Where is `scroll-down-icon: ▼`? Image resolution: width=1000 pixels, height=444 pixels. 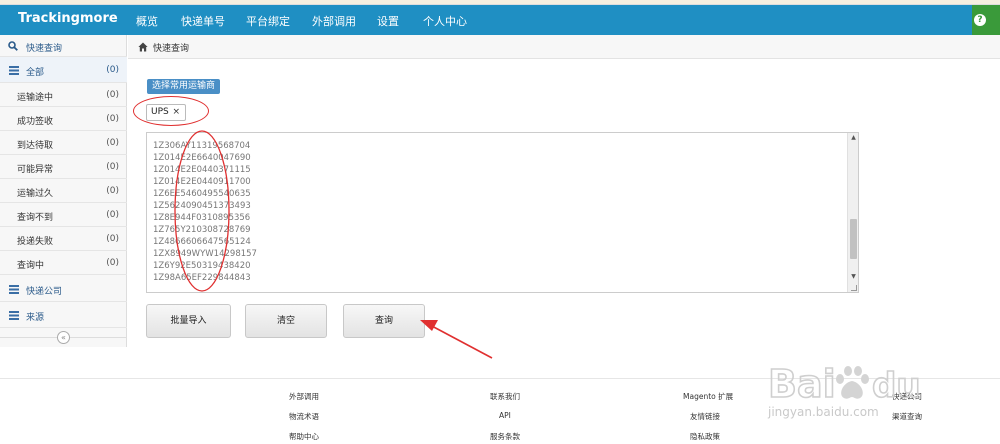 scroll-down-icon: ▼ is located at coordinates (853, 277).